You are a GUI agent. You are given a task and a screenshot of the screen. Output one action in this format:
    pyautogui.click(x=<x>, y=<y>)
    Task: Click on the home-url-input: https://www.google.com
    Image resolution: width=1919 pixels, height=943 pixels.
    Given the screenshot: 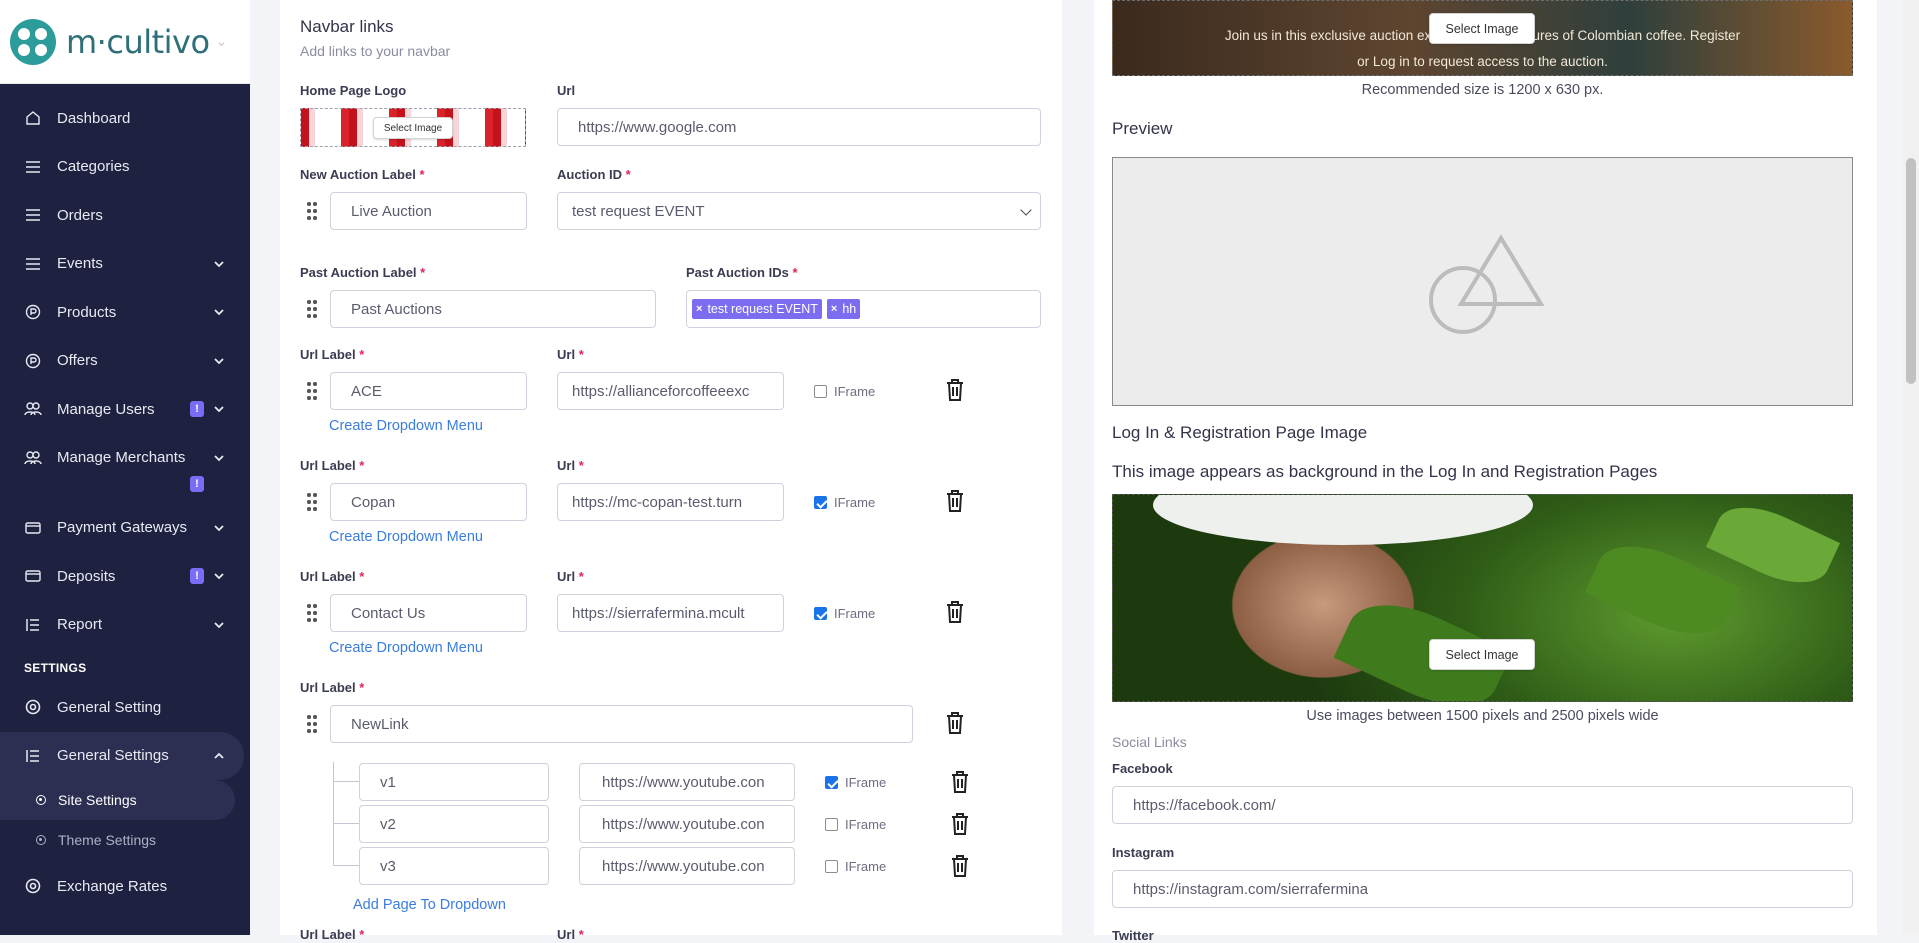 What is the action you would take?
    pyautogui.click(x=799, y=127)
    